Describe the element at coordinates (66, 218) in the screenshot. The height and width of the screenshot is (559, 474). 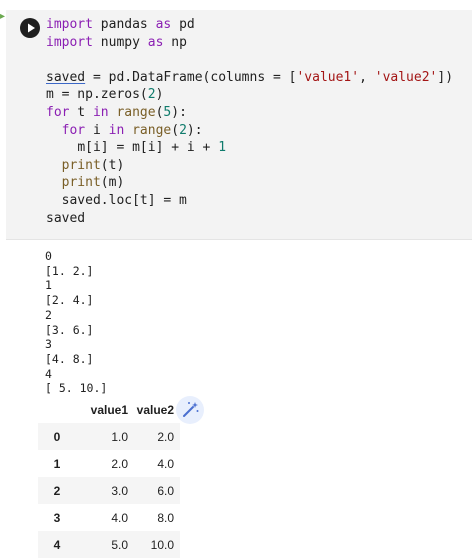
I see `code-line-12: saved` at that location.